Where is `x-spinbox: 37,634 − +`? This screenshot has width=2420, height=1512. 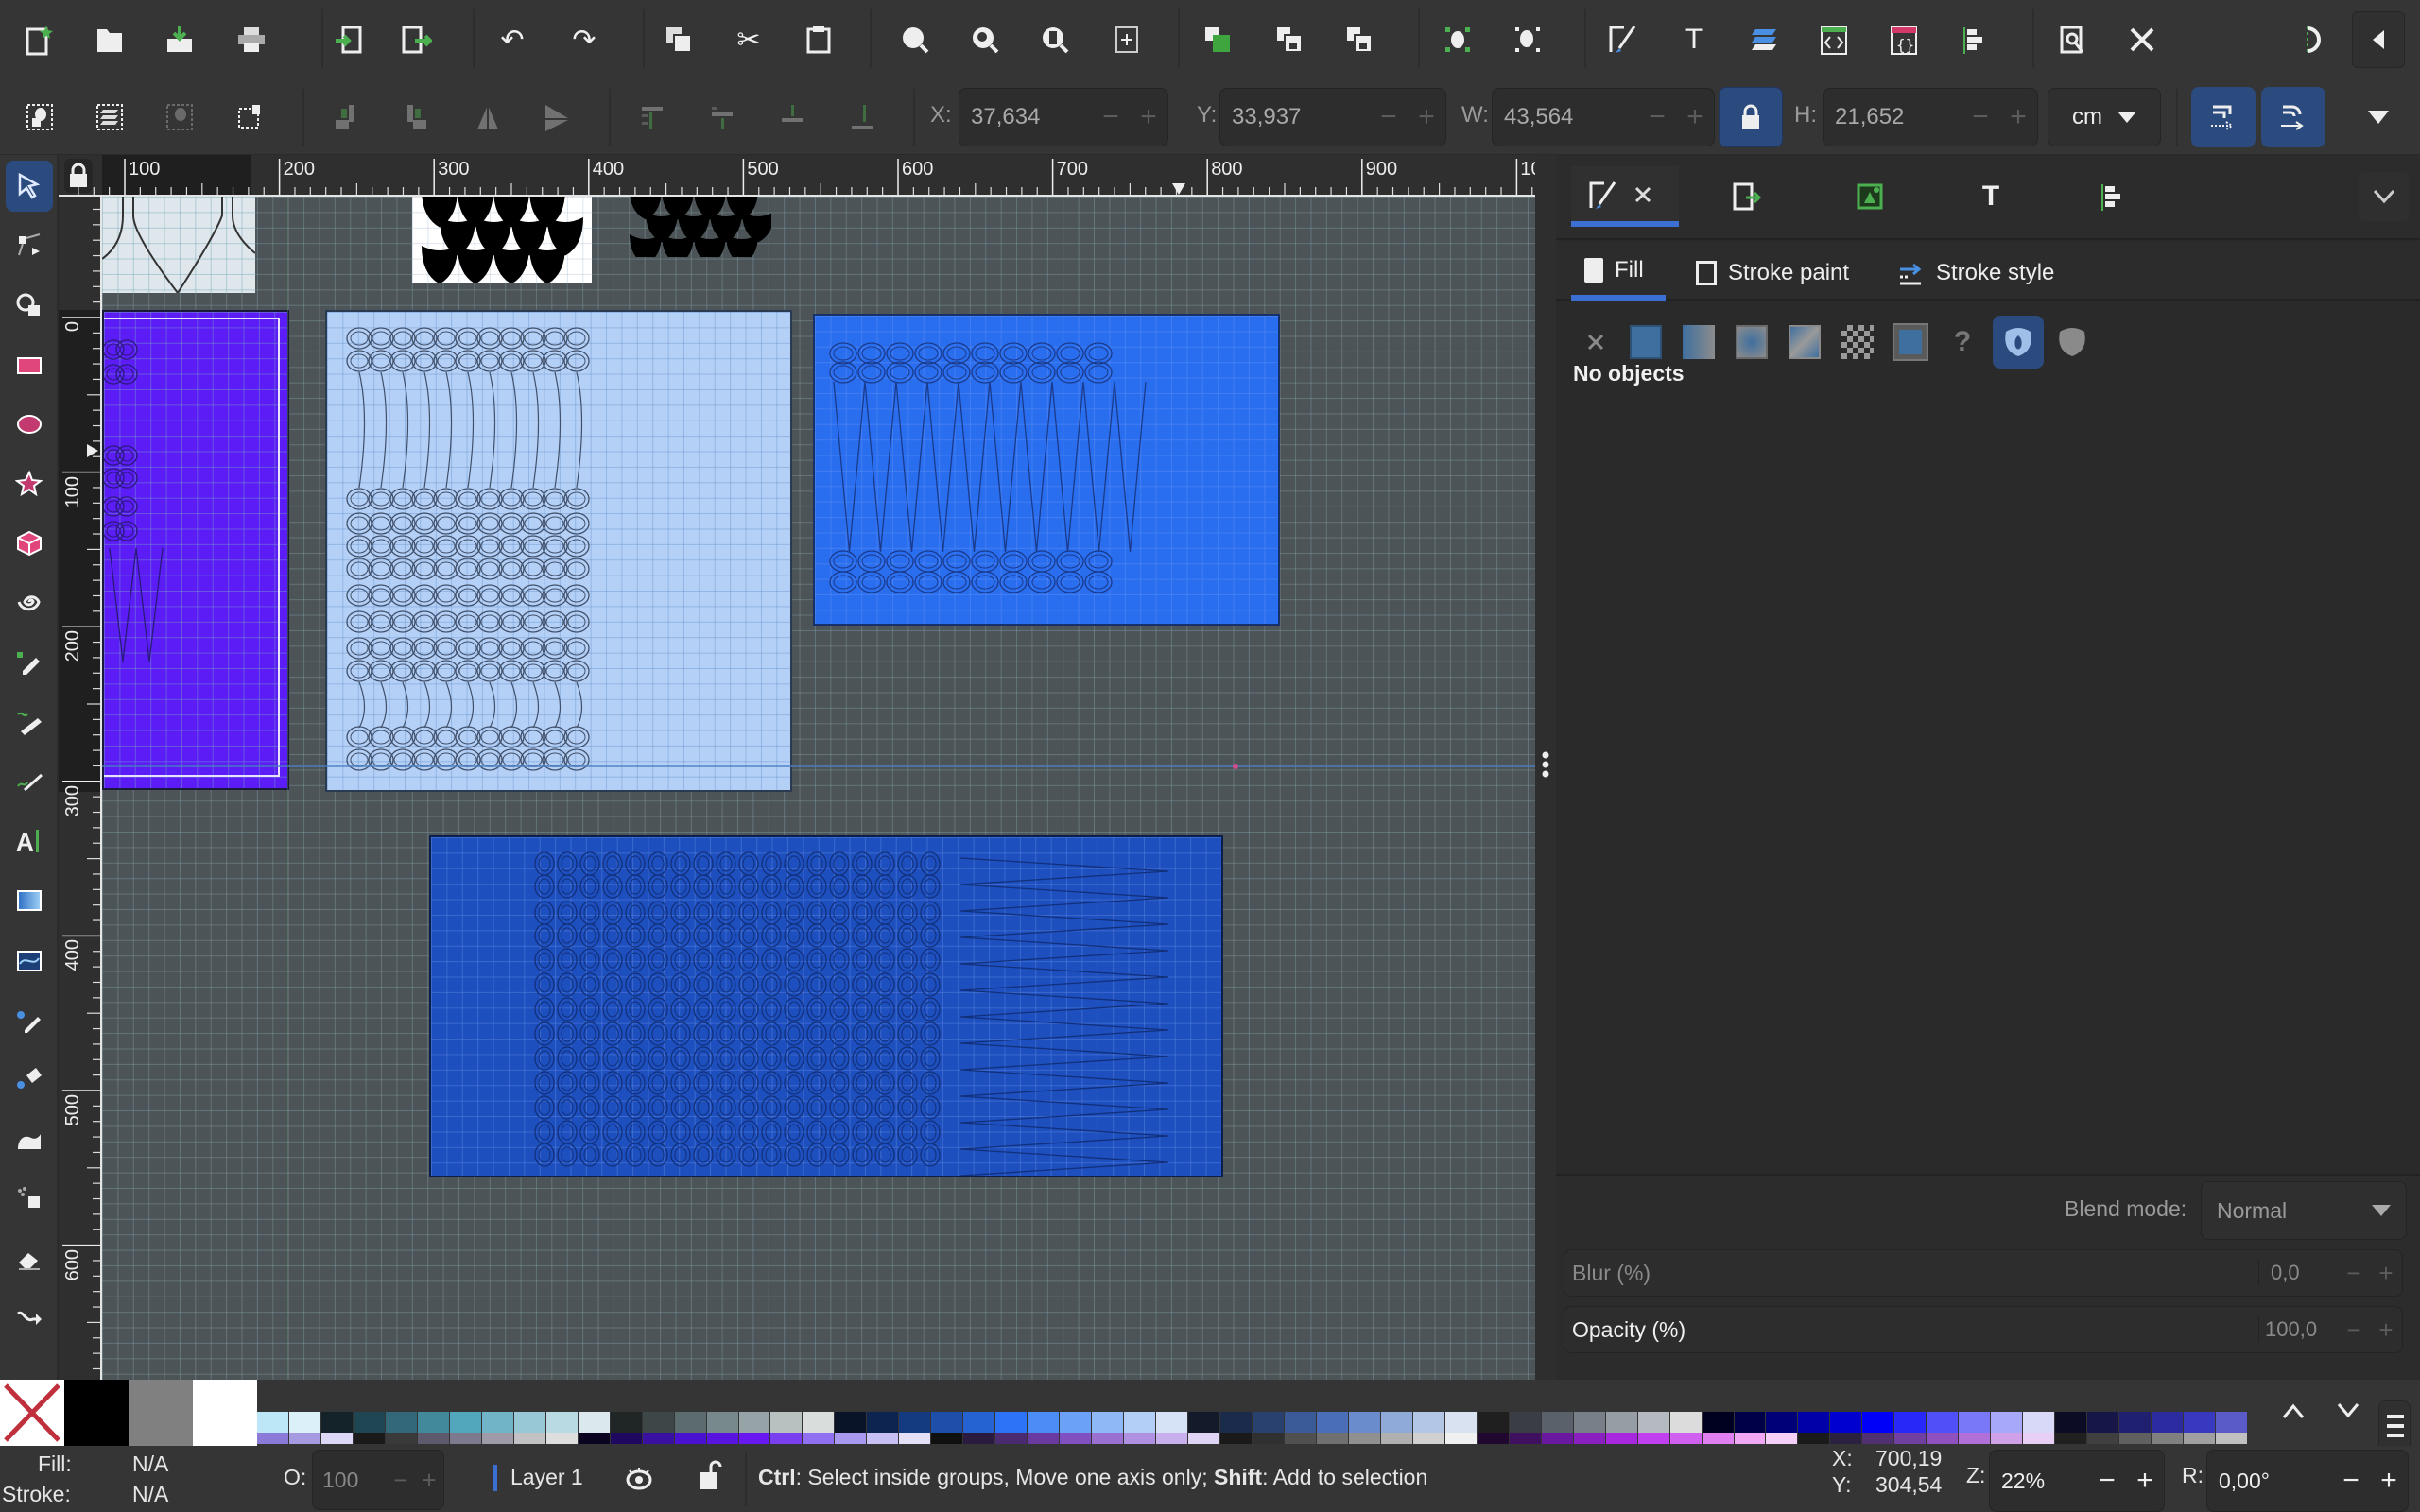 x-spinbox: 37,634 − + is located at coordinates (1063, 117).